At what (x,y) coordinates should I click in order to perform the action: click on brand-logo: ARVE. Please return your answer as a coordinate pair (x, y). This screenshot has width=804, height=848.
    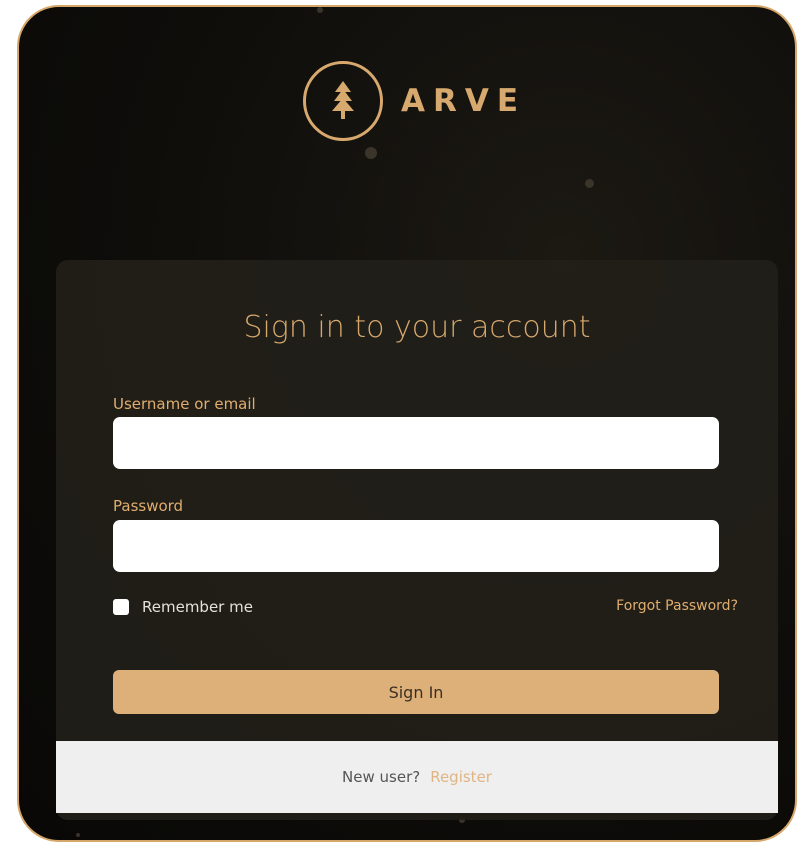
    Looking at the image, I should click on (414, 101).